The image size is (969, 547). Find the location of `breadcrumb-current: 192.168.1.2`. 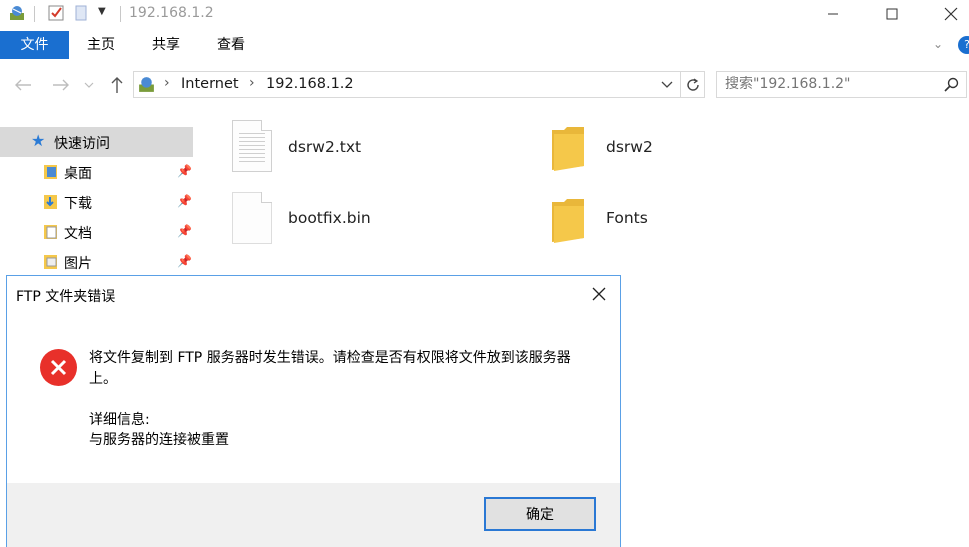

breadcrumb-current: 192.168.1.2 is located at coordinates (310, 84).